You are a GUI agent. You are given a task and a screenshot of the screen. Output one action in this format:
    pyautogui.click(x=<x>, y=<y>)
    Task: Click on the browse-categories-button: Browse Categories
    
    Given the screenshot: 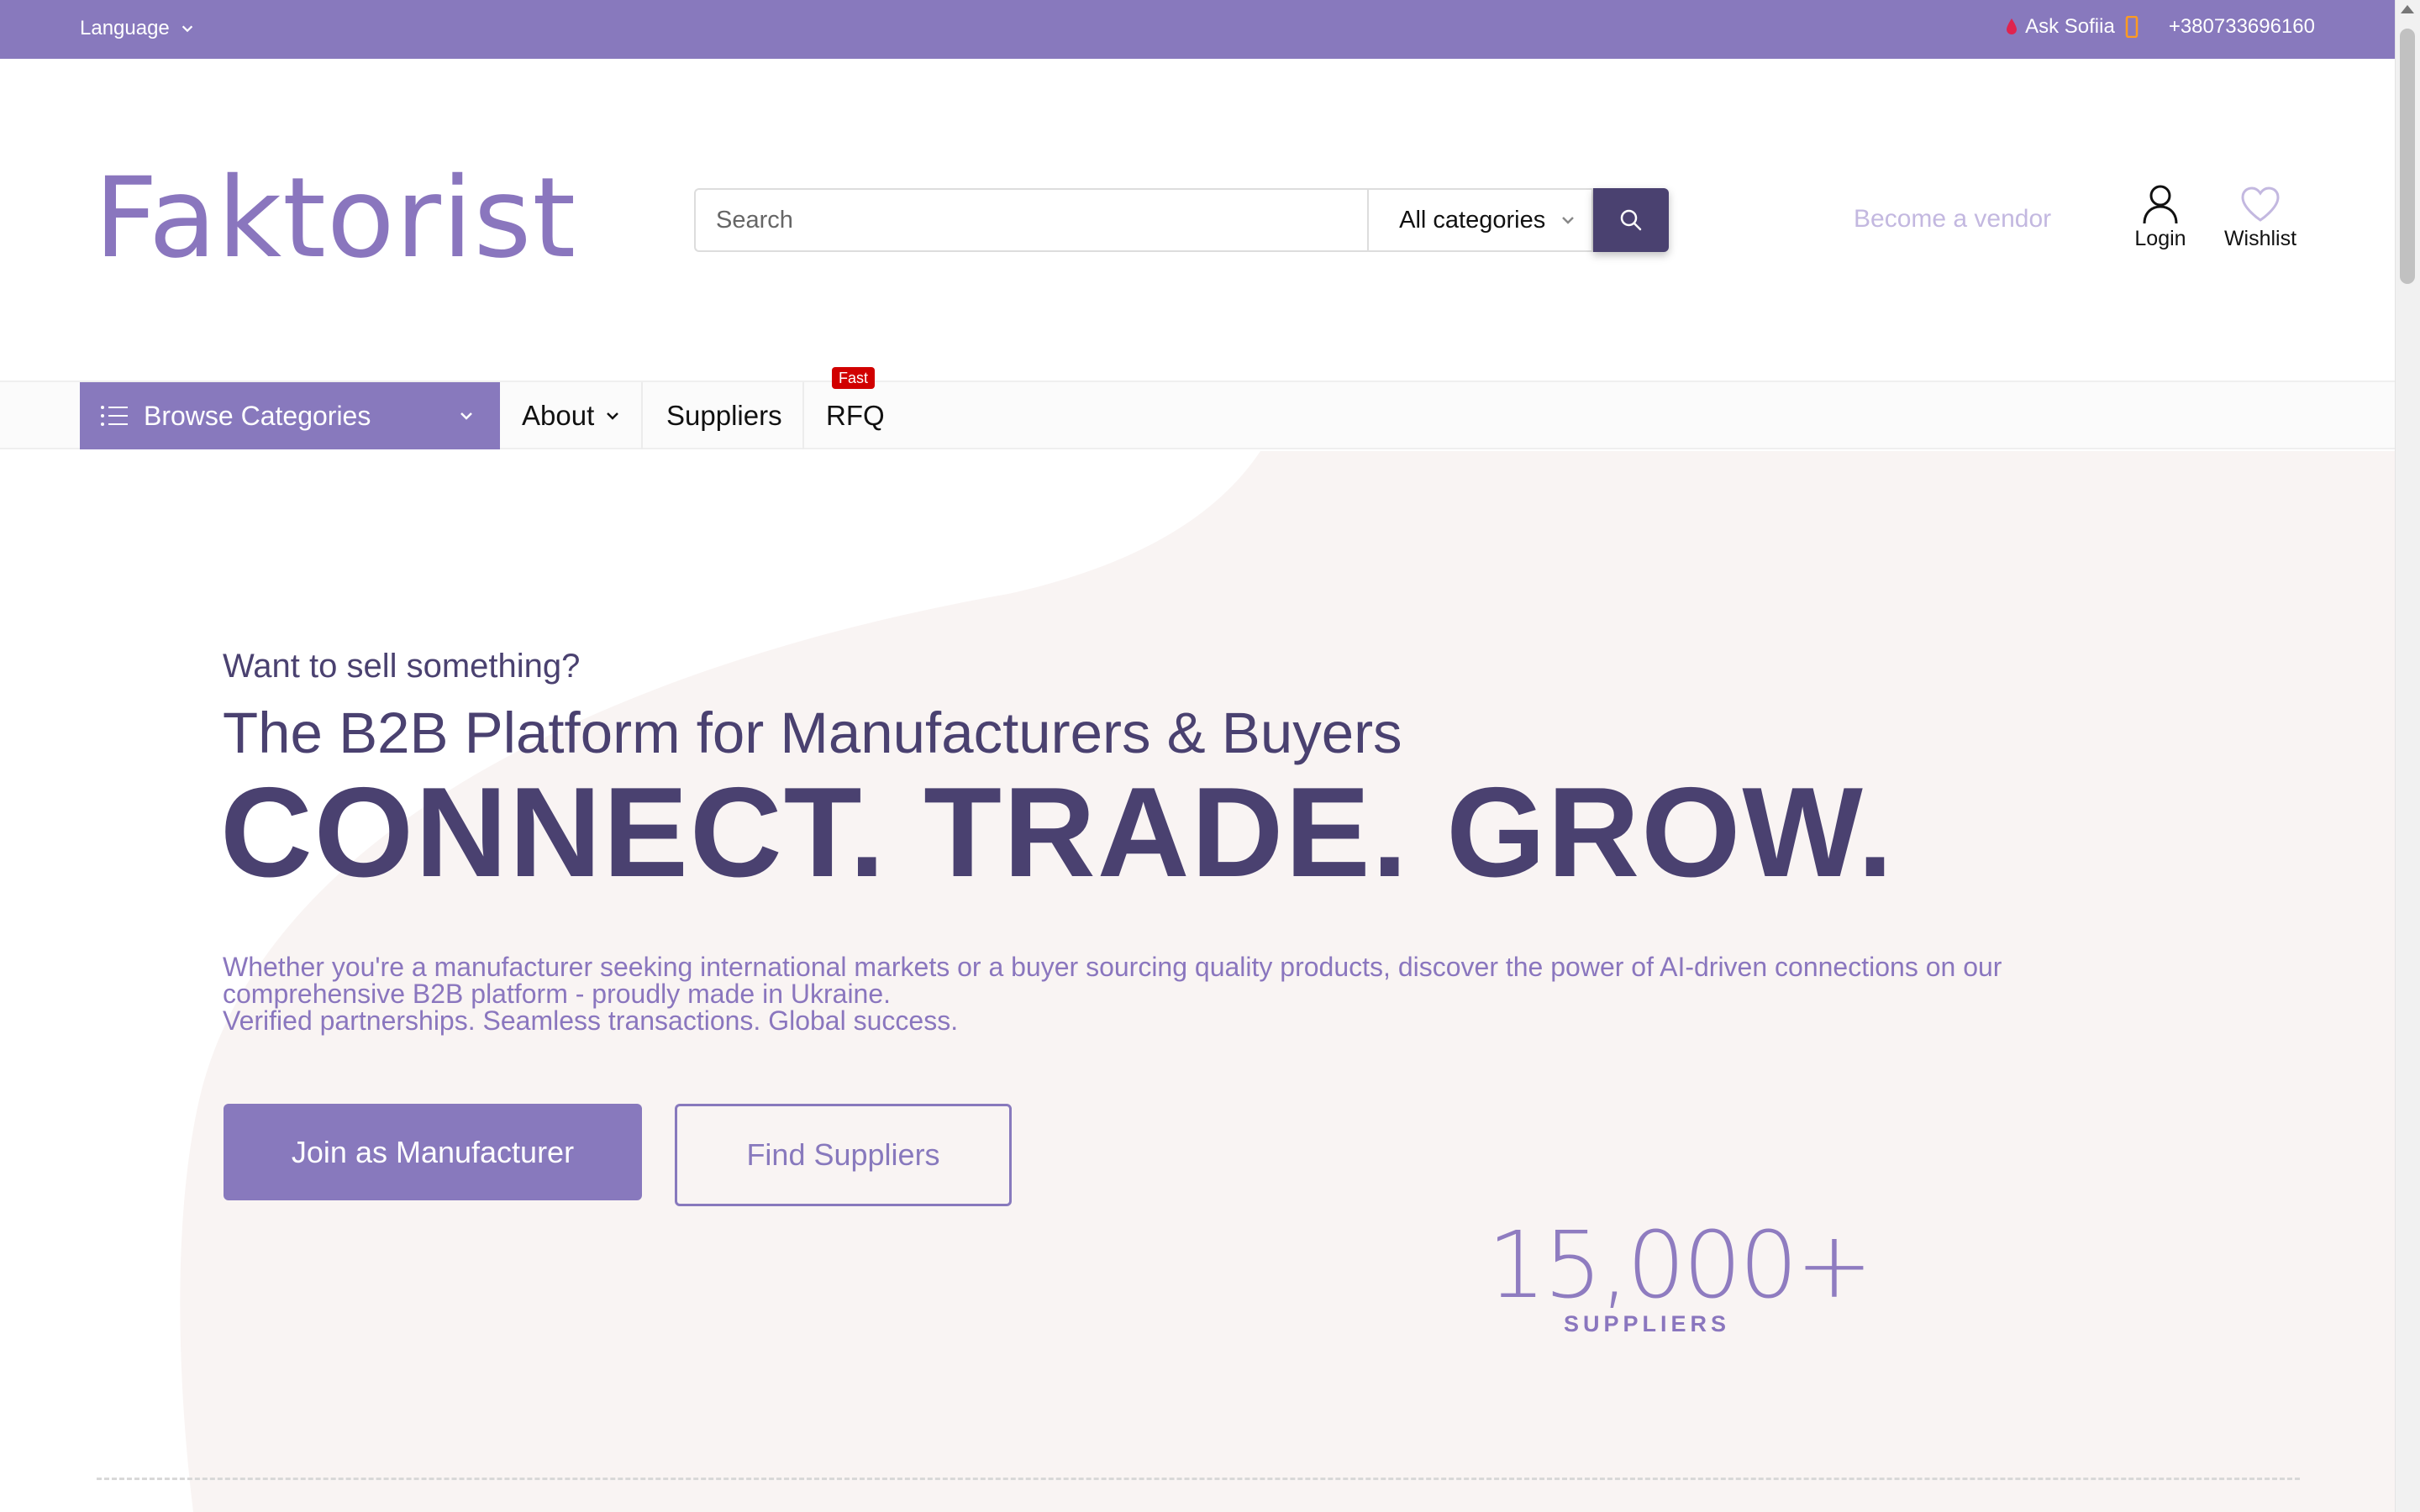 What is the action you would take?
    pyautogui.click(x=290, y=415)
    